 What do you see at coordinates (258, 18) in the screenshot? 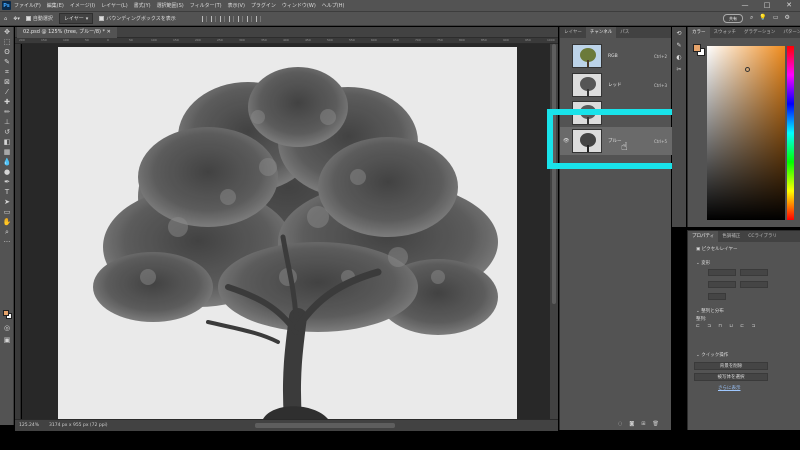
I see `distribute-icon` at bounding box center [258, 18].